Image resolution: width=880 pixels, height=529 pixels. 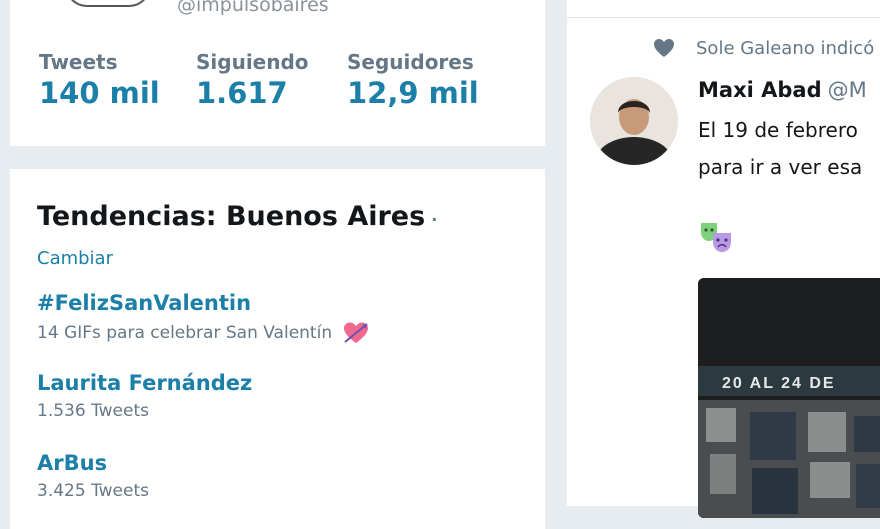 What do you see at coordinates (410, 62) in the screenshot?
I see `stat-label: Seguidores` at bounding box center [410, 62].